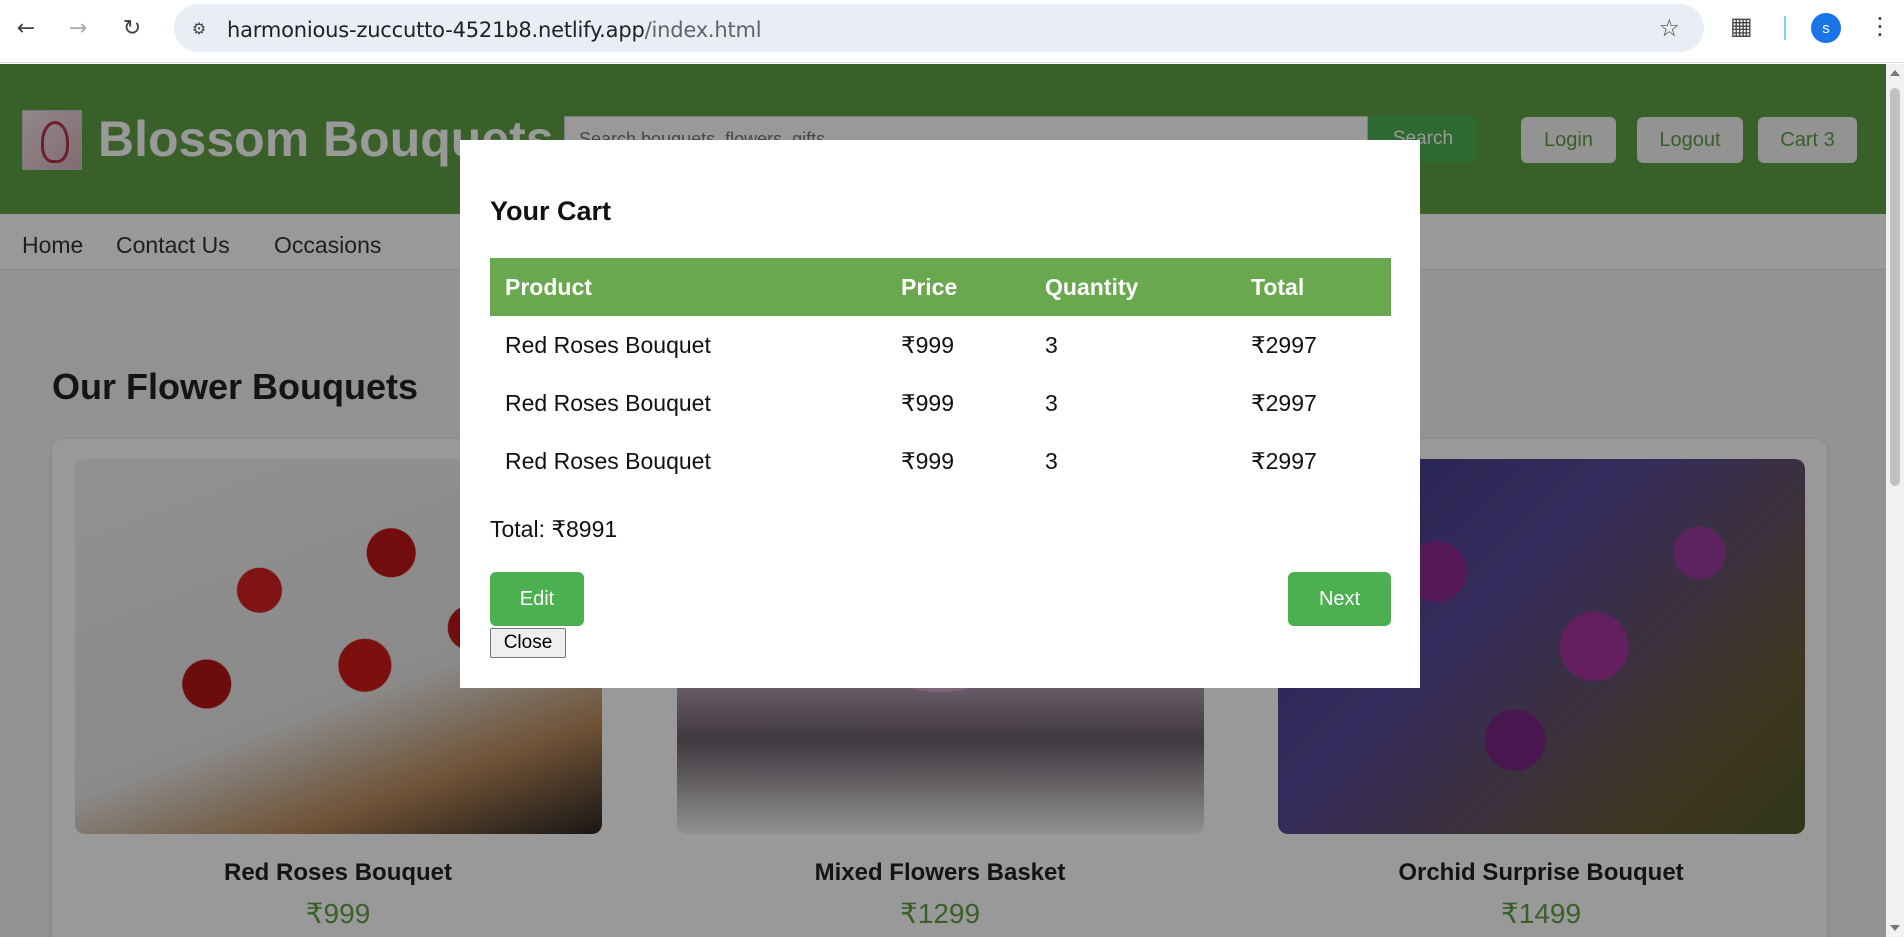 This screenshot has width=1904, height=937. I want to click on star-icon: ☆, so click(1669, 28).